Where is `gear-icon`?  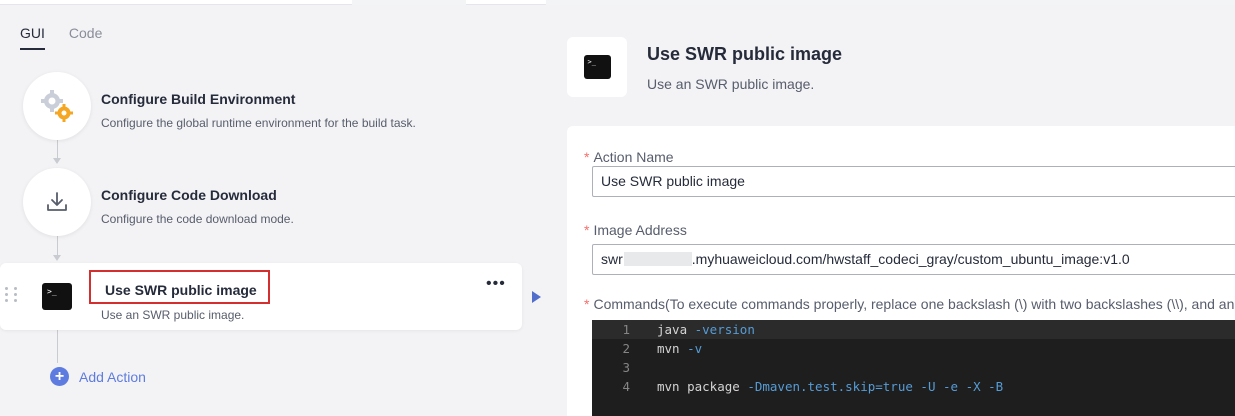
gear-icon is located at coordinates (57, 106).